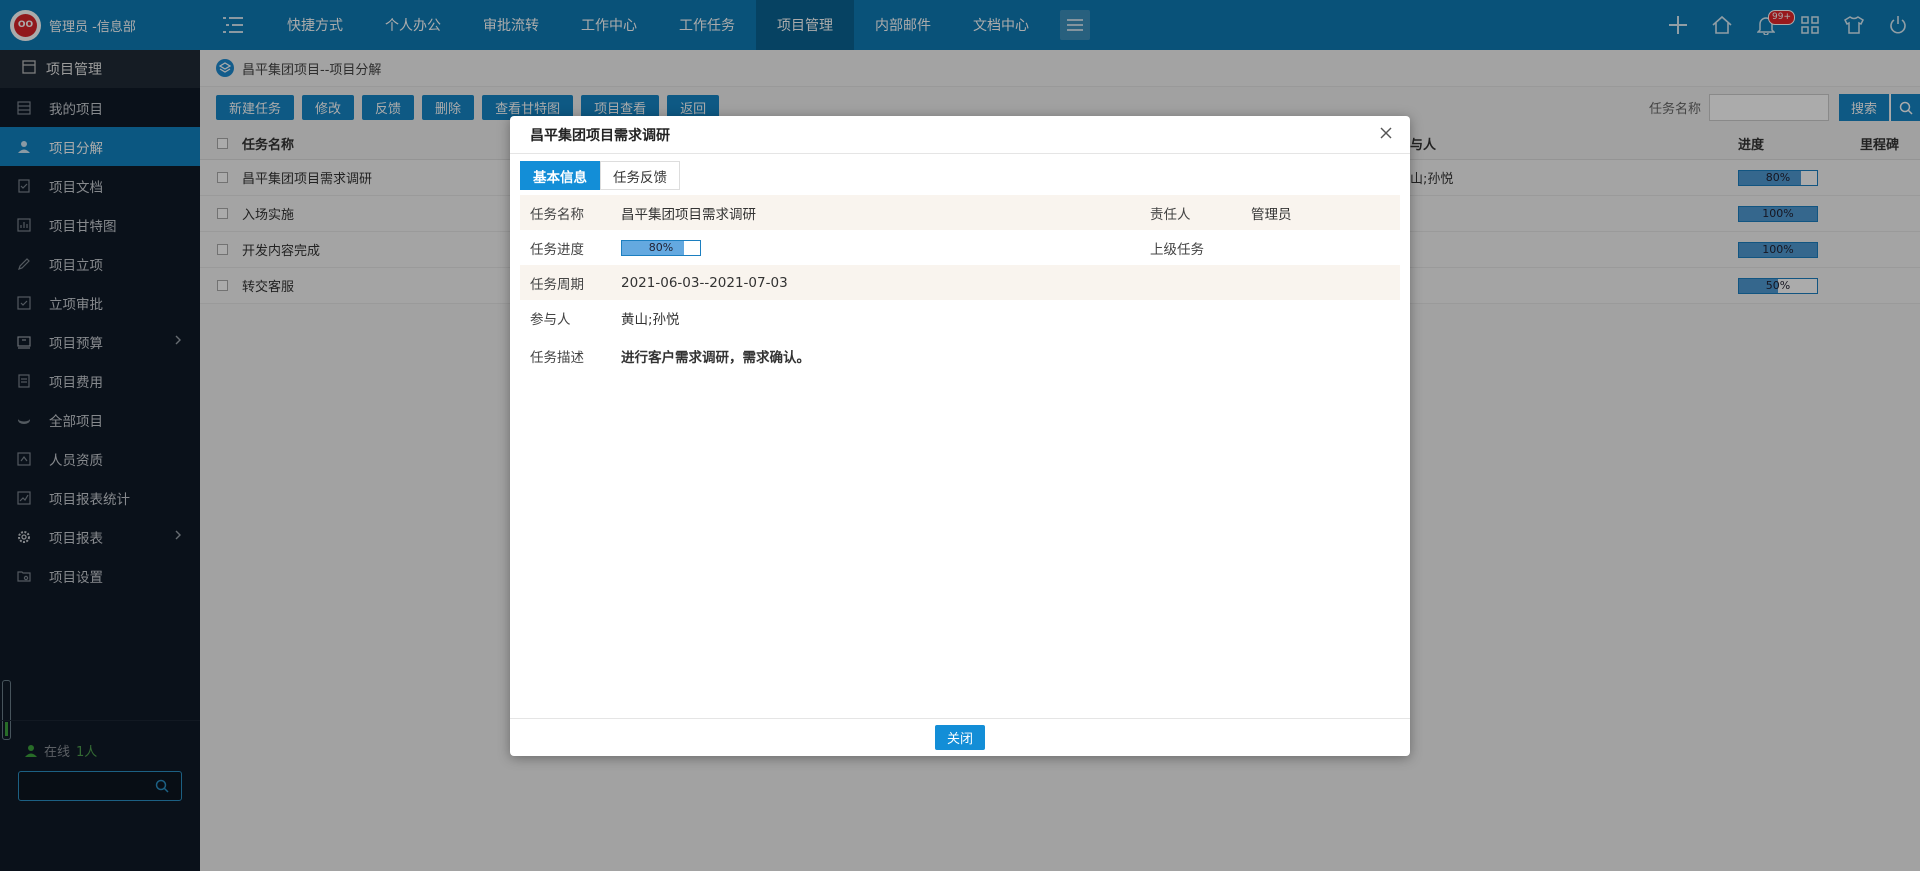  Describe the element at coordinates (688, 214) in the screenshot. I see `task-name-value: 昌平集团项目需求调研` at that location.